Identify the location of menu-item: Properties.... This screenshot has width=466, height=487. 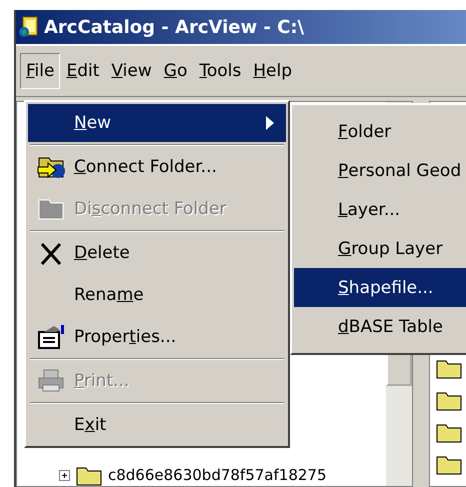
(157, 337).